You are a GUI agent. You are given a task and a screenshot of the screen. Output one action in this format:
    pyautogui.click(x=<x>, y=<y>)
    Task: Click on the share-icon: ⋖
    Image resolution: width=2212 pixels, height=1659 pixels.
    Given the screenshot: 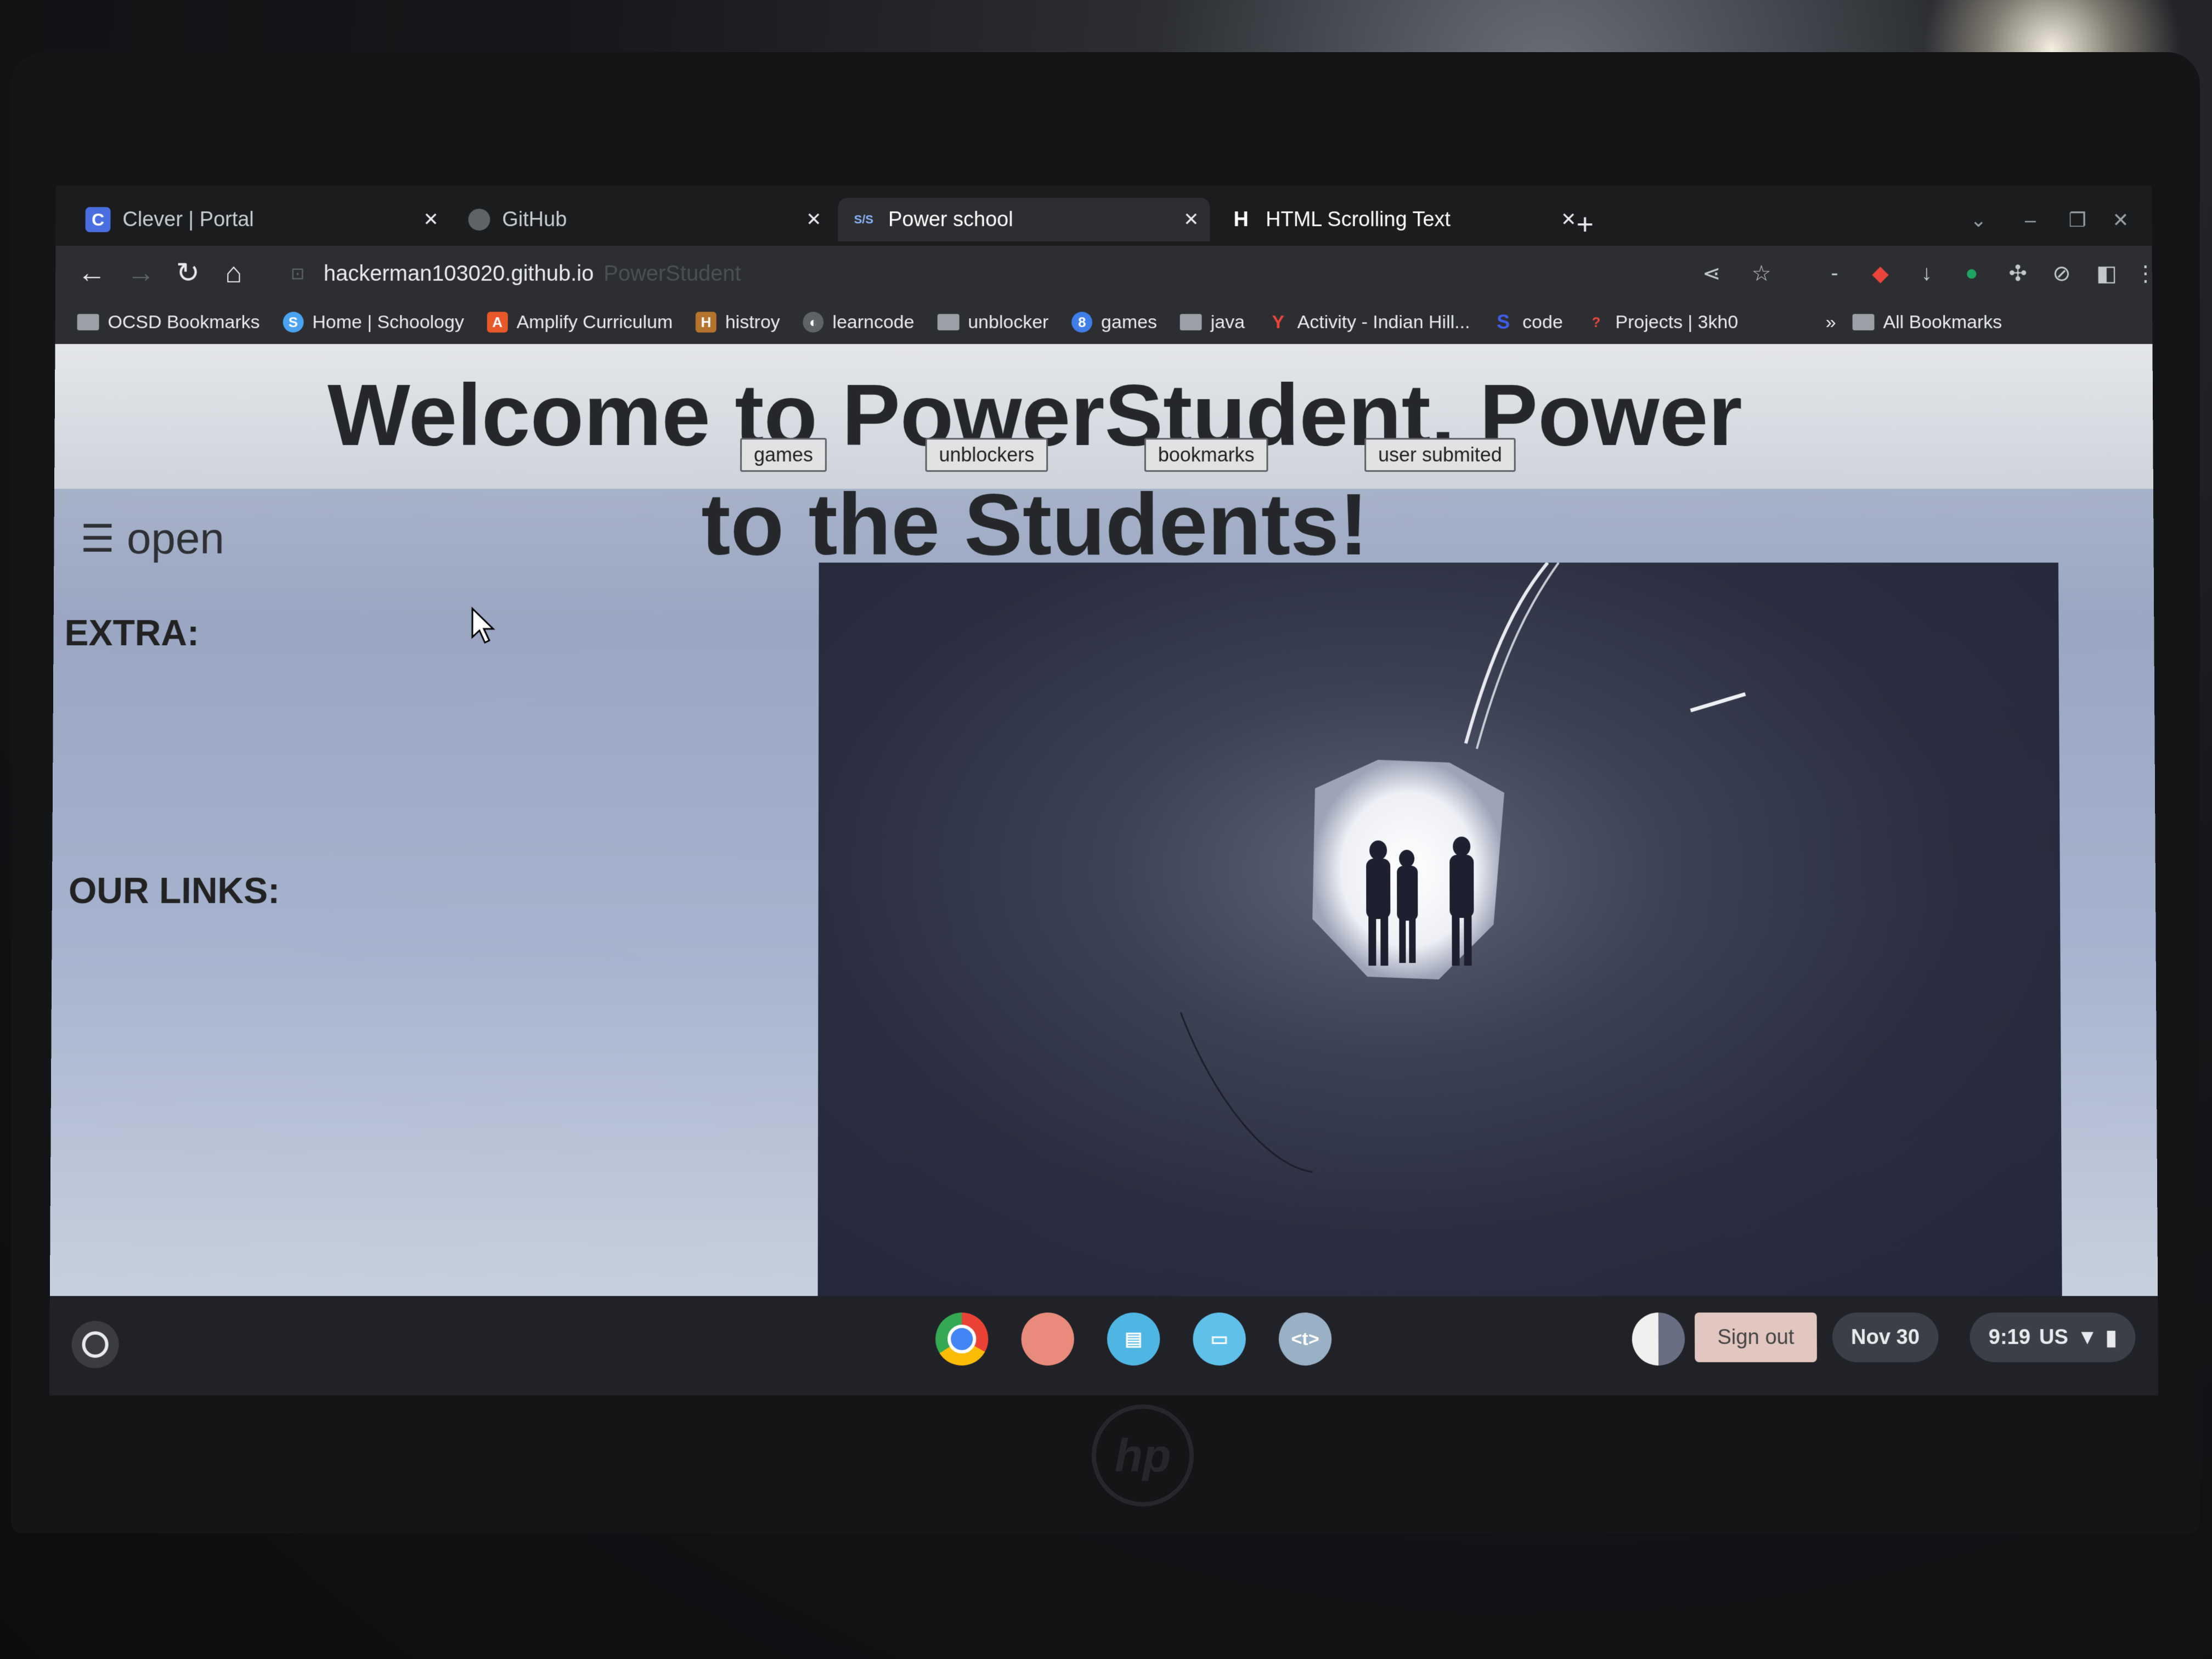 What is the action you would take?
    pyautogui.click(x=1712, y=273)
    